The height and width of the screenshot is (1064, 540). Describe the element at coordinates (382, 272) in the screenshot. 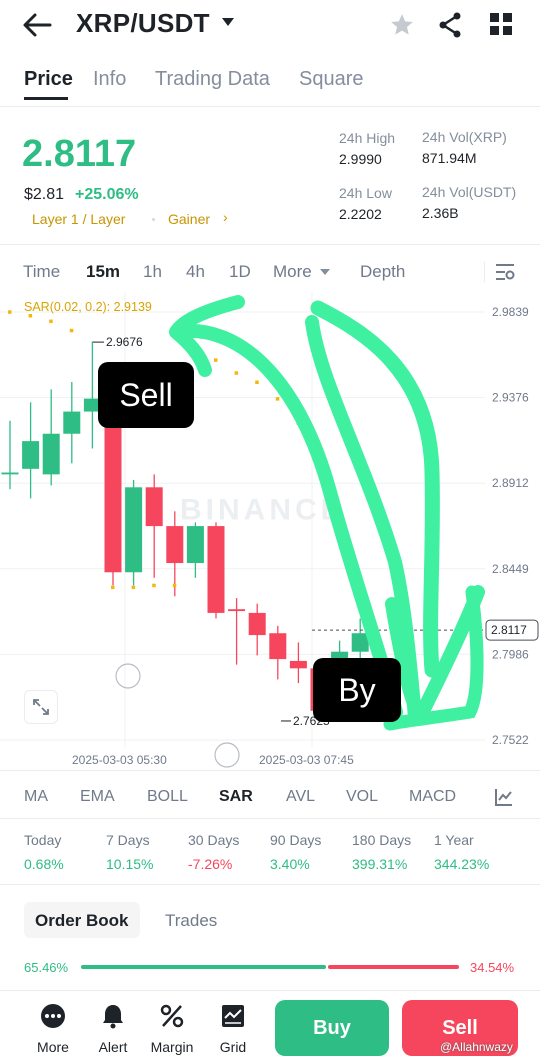

I see `tf-depth: Depth` at that location.